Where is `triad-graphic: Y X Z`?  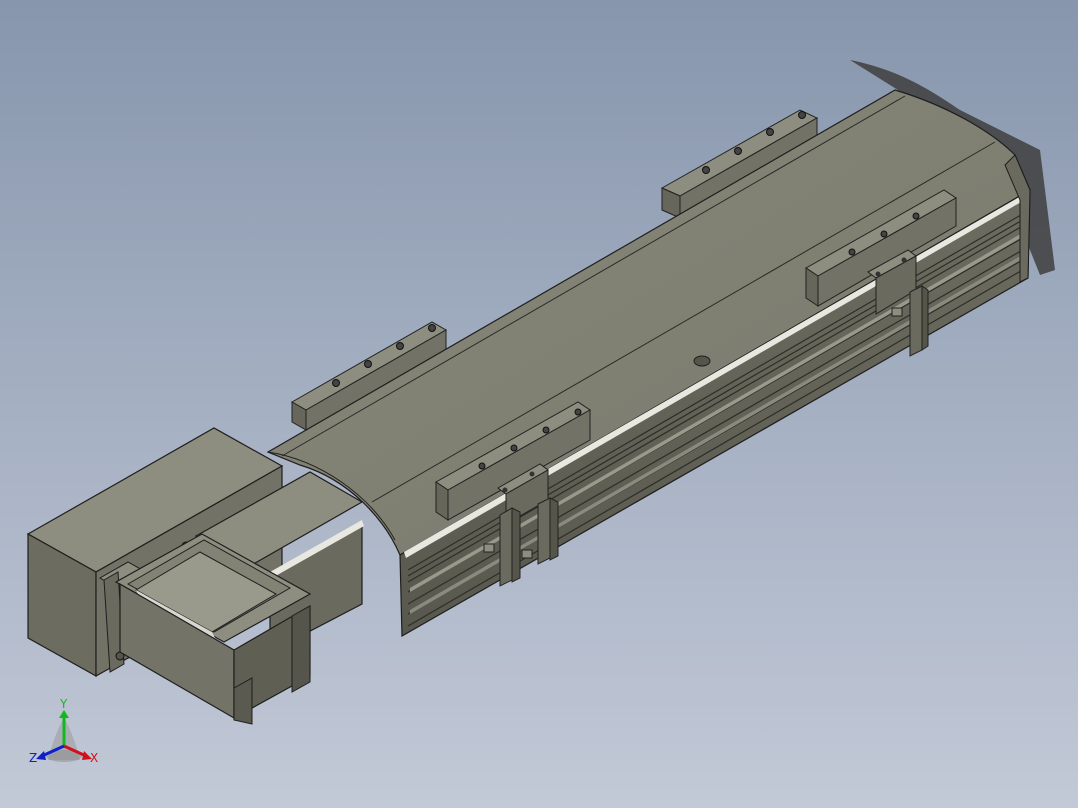
triad-graphic: Y X Z is located at coordinates (63, 731).